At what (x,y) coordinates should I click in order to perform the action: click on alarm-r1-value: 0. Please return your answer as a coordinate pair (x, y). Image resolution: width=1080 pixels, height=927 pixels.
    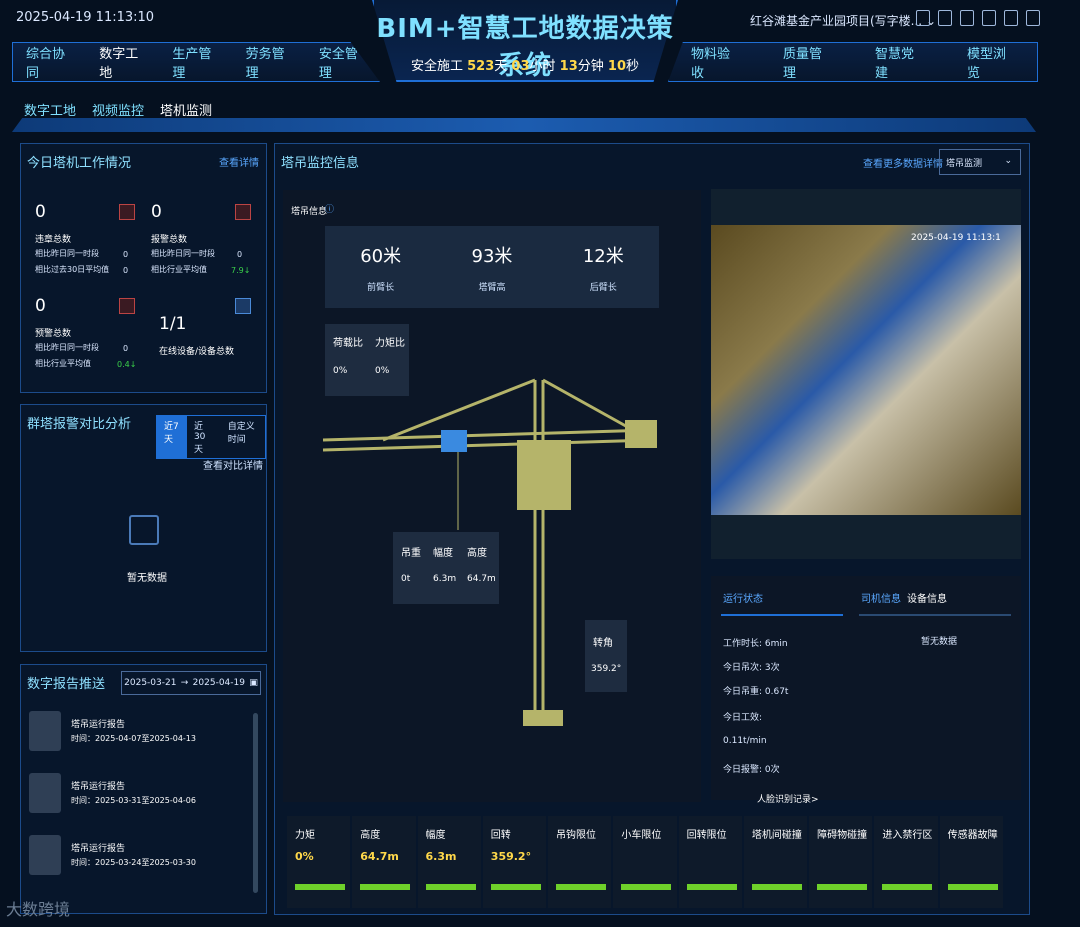
    Looking at the image, I should click on (240, 254).